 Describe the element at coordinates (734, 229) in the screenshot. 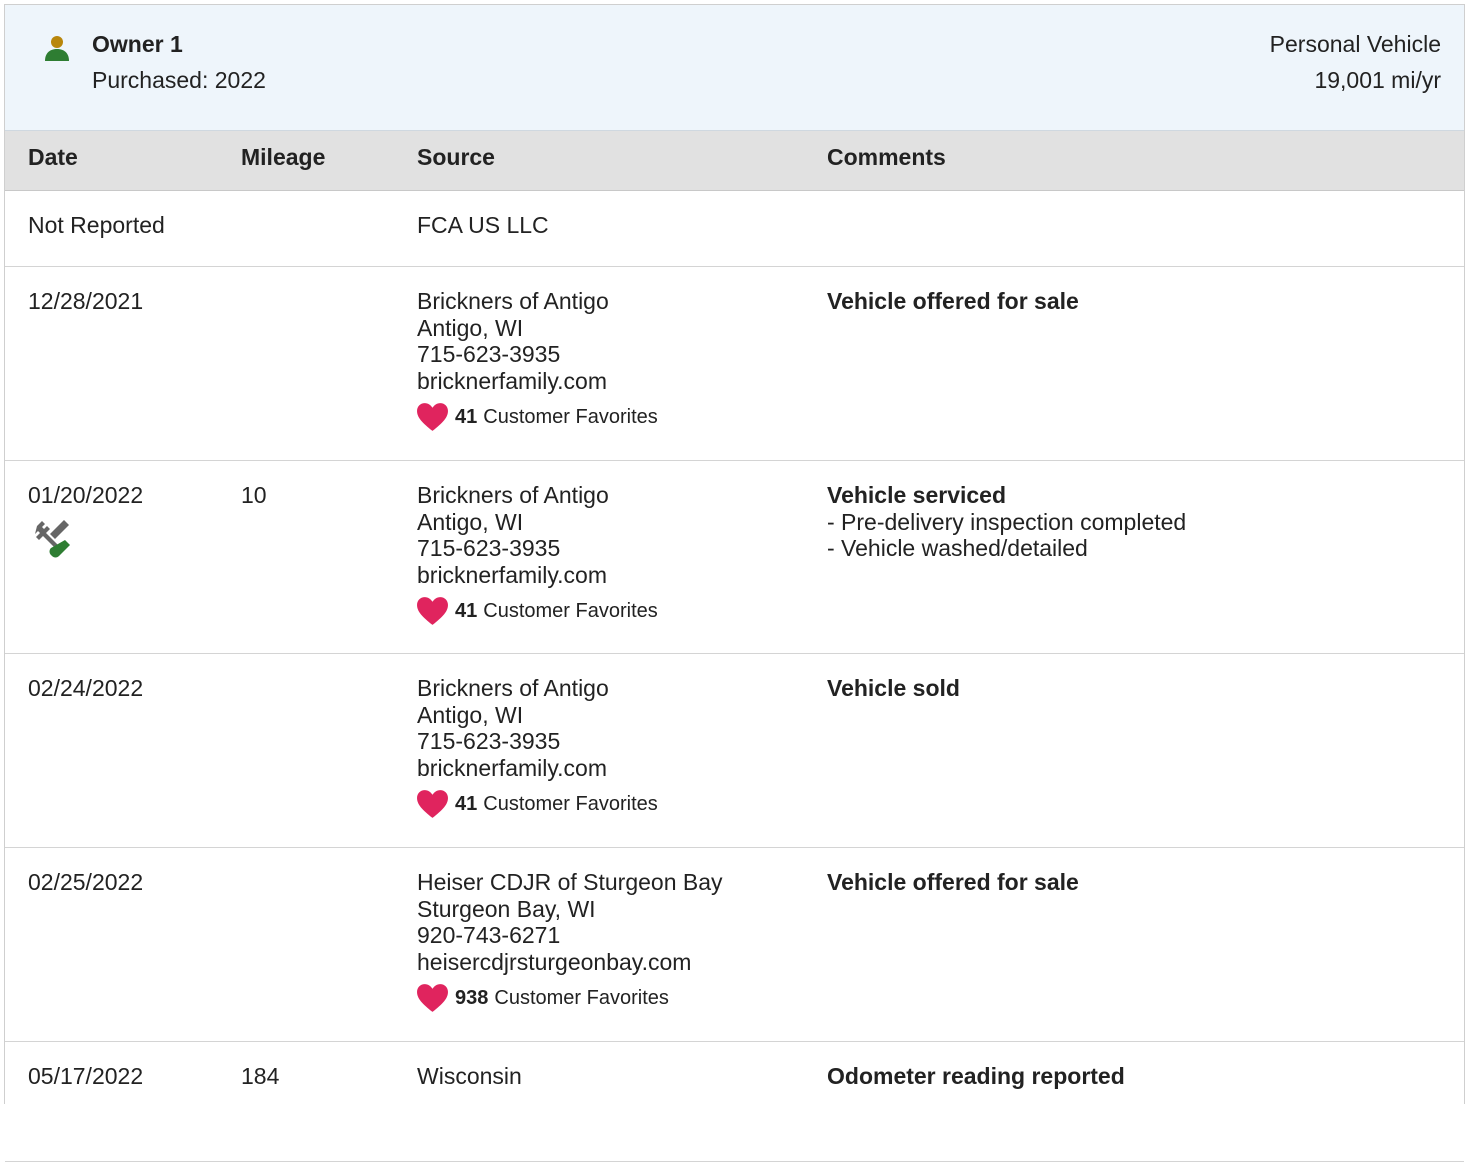

I see `table-row: Not Reported FCA US LLC` at that location.